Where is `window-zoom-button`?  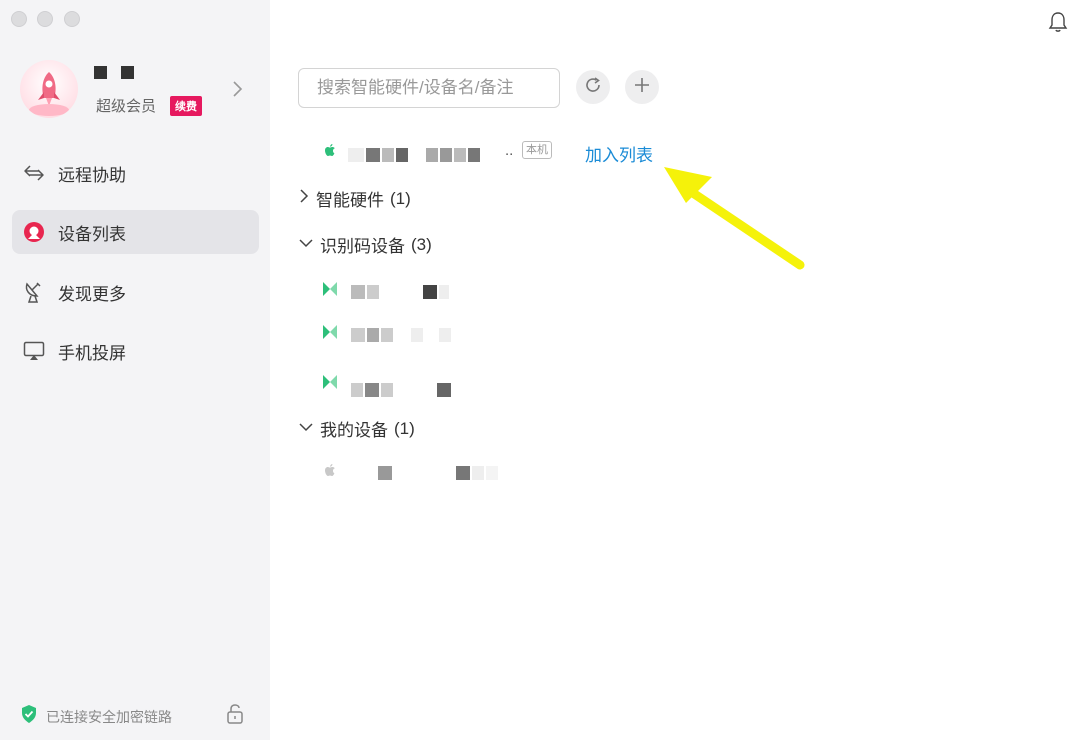 window-zoom-button is located at coordinates (72, 19).